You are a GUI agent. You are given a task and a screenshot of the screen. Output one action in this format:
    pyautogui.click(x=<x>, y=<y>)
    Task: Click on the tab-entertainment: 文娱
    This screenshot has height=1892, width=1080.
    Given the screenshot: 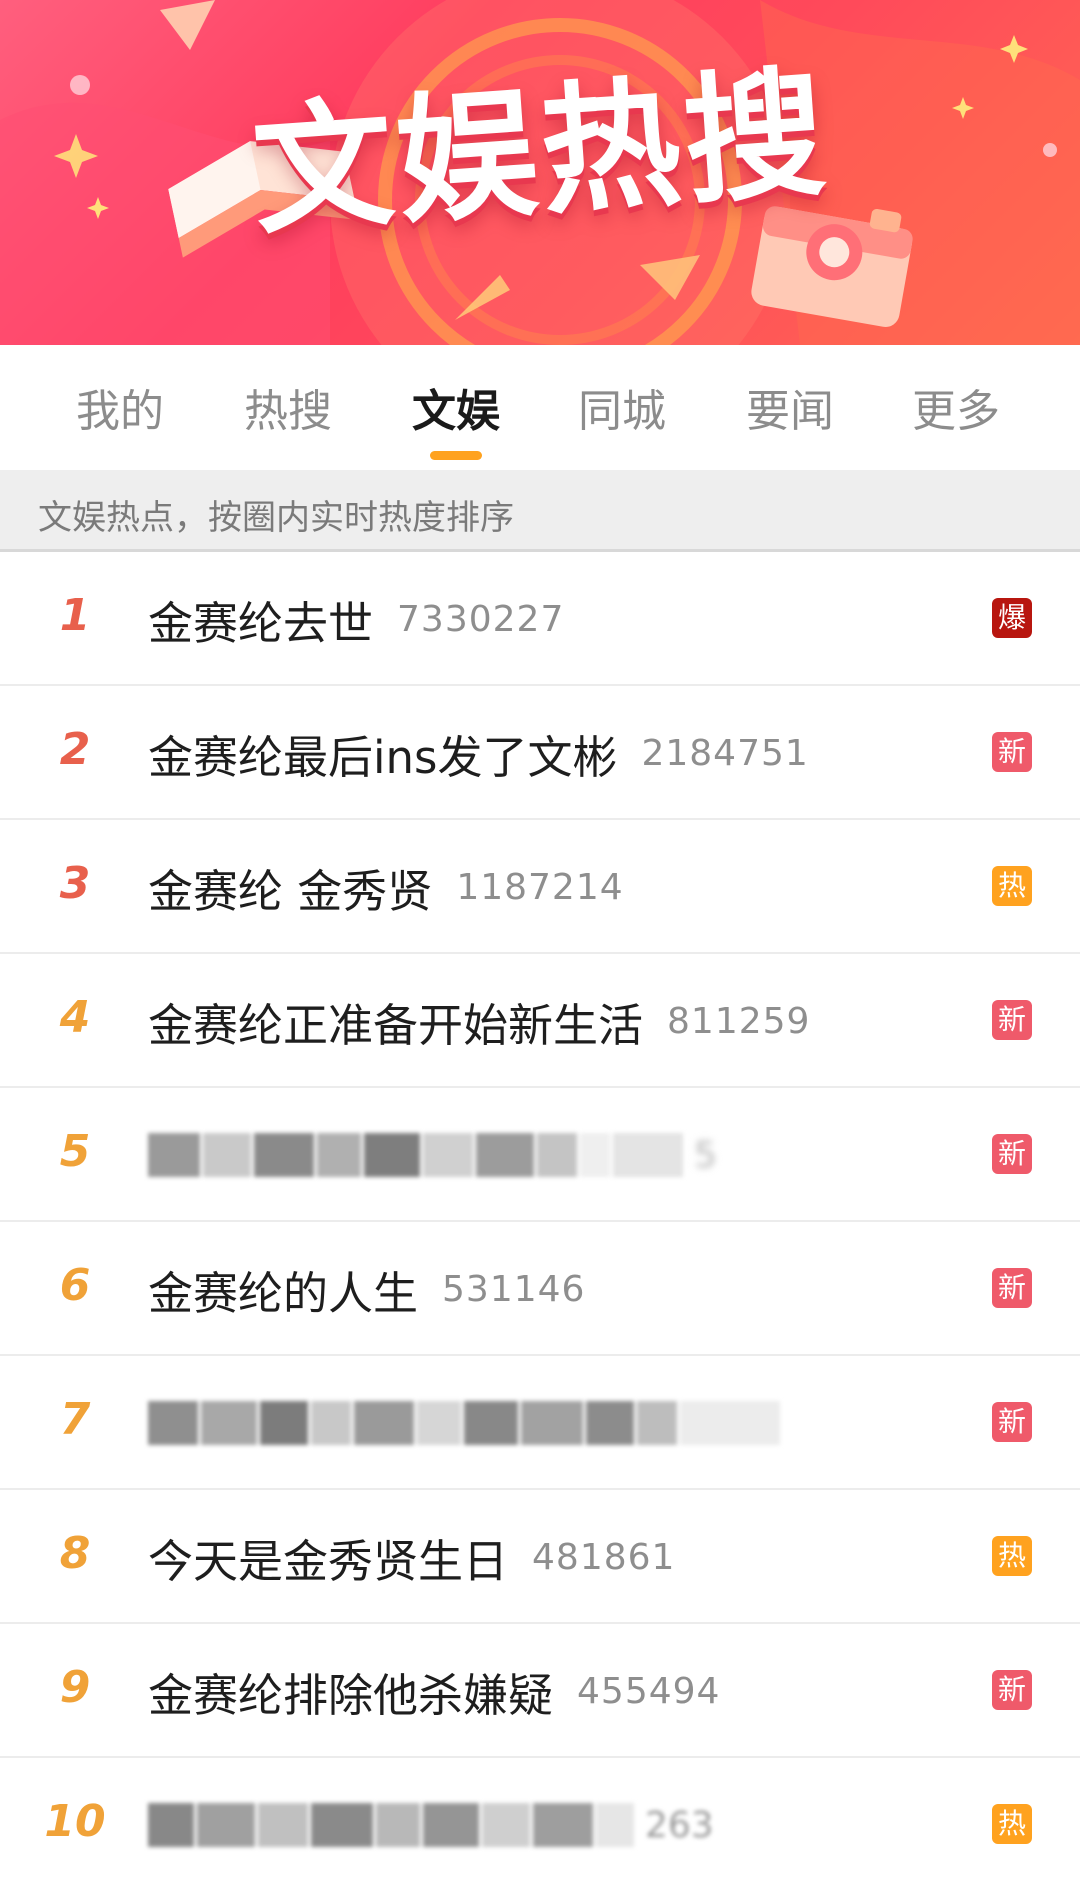 What is the action you would take?
    pyautogui.click(x=456, y=407)
    